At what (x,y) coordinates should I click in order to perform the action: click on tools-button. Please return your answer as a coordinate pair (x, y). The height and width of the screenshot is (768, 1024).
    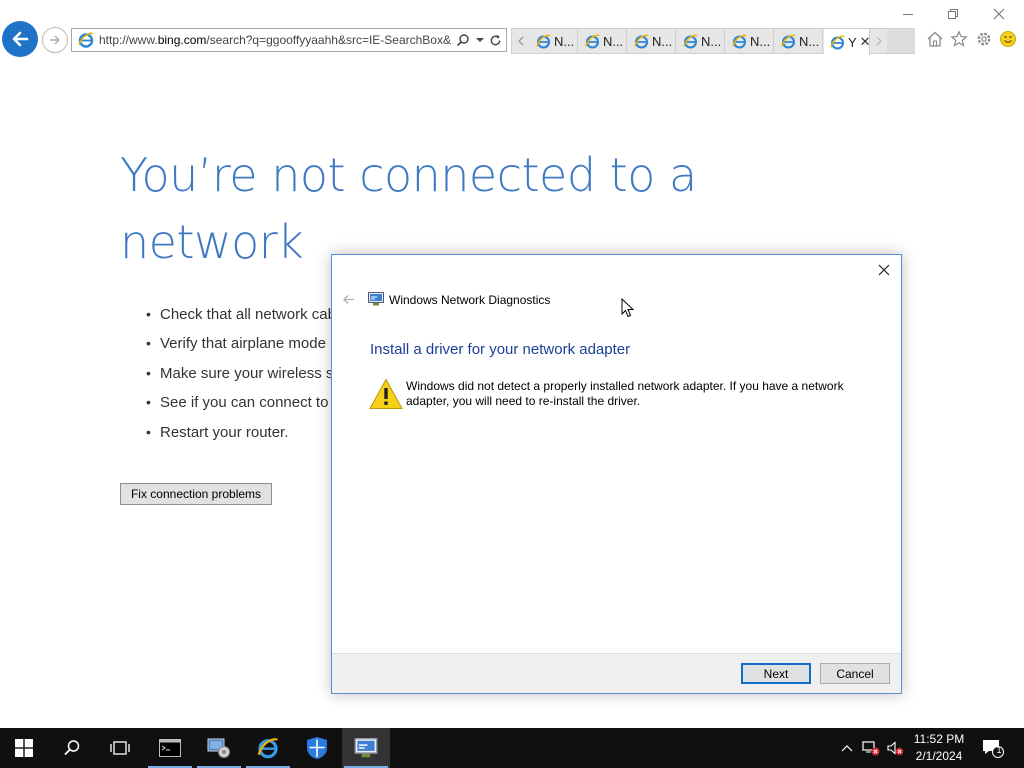
    Looking at the image, I should click on (984, 39).